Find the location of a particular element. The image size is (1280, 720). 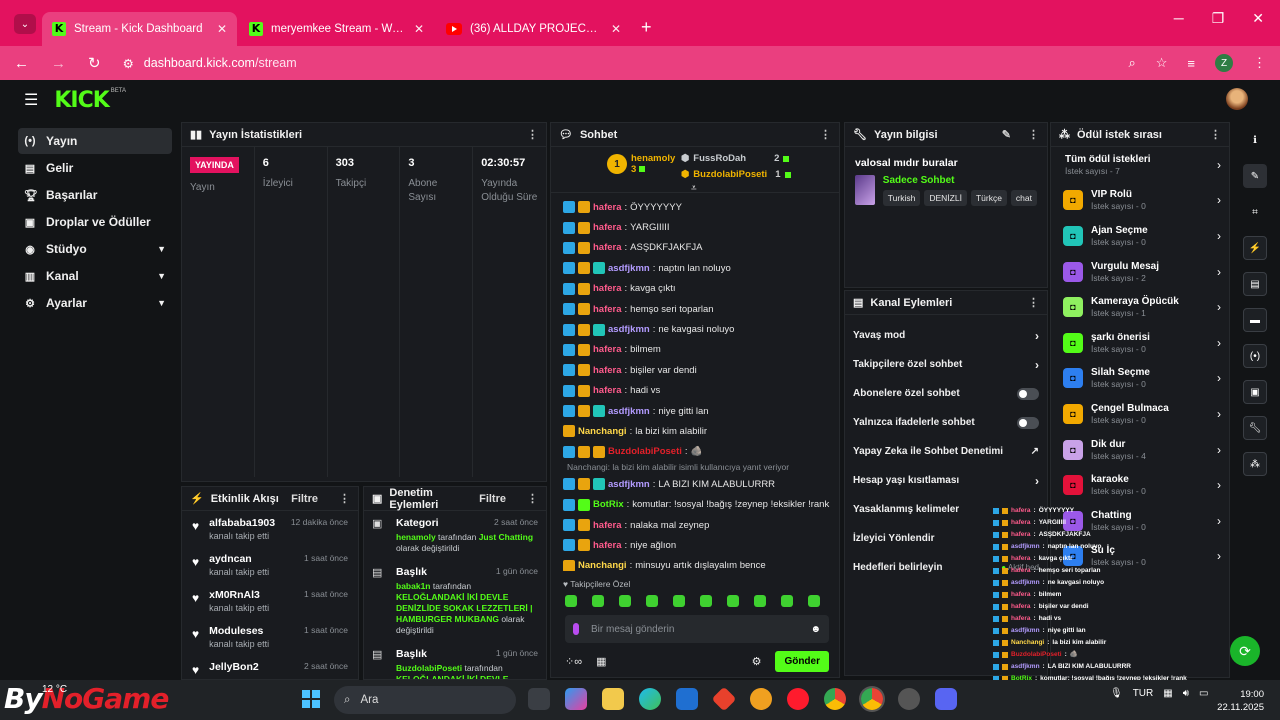

edit-icon: ✎ is located at coordinates (1006, 134).